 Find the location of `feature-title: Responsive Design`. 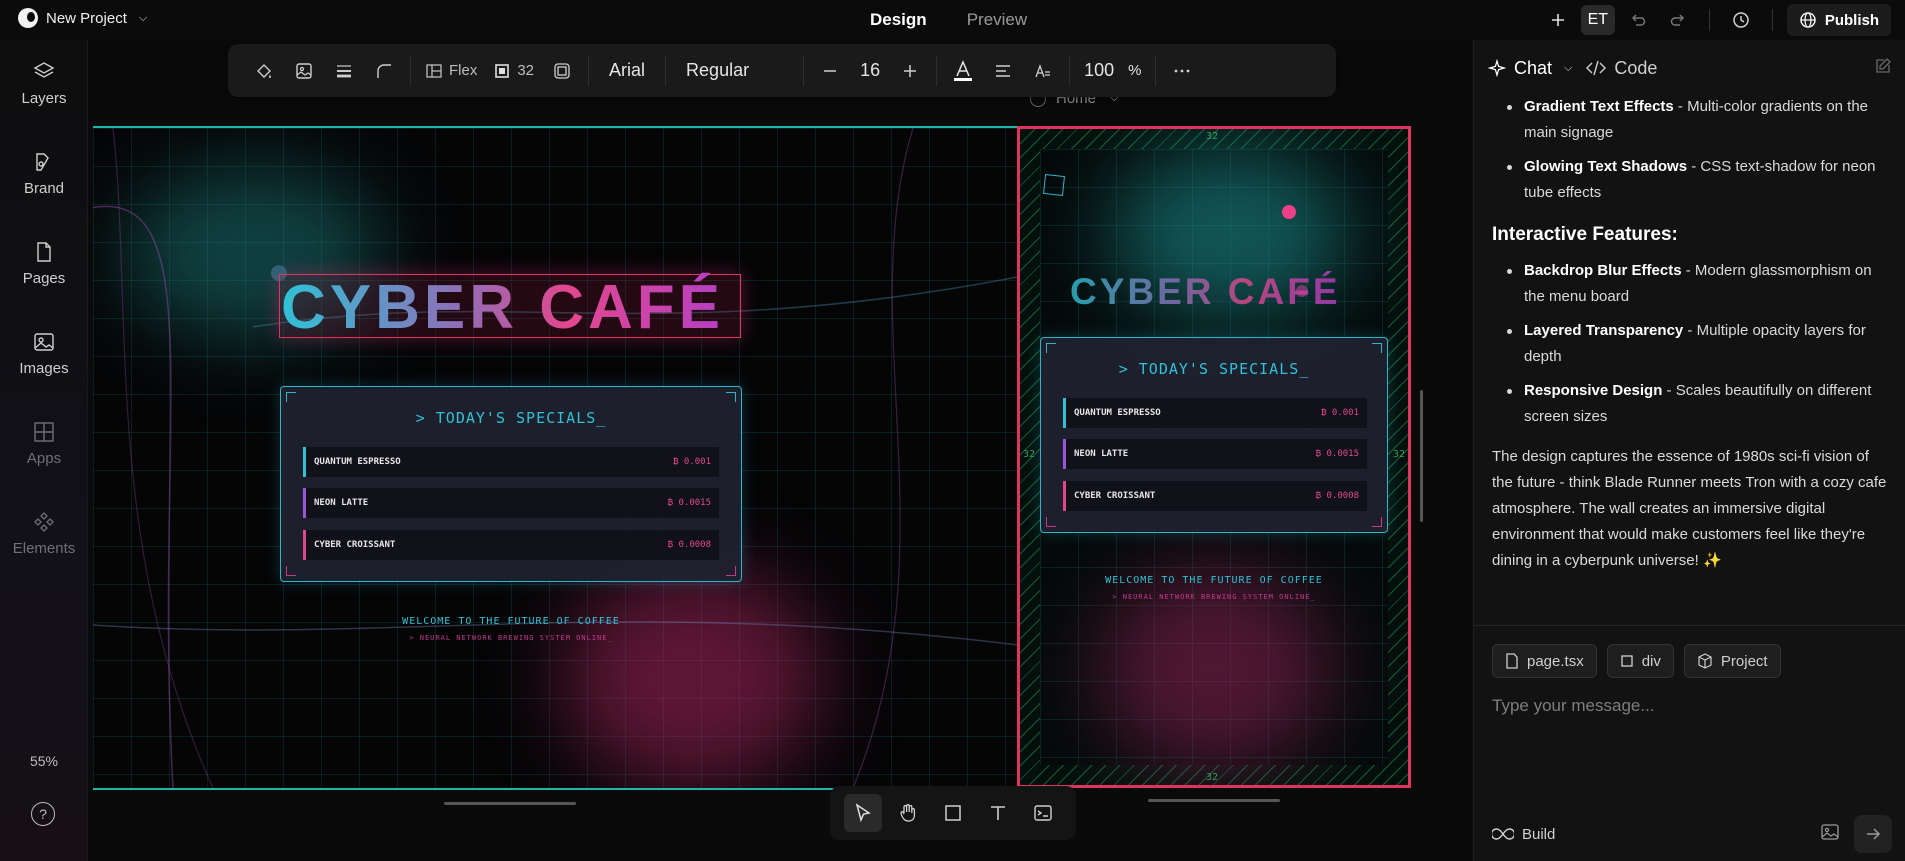

feature-title: Responsive Design is located at coordinates (1593, 390).